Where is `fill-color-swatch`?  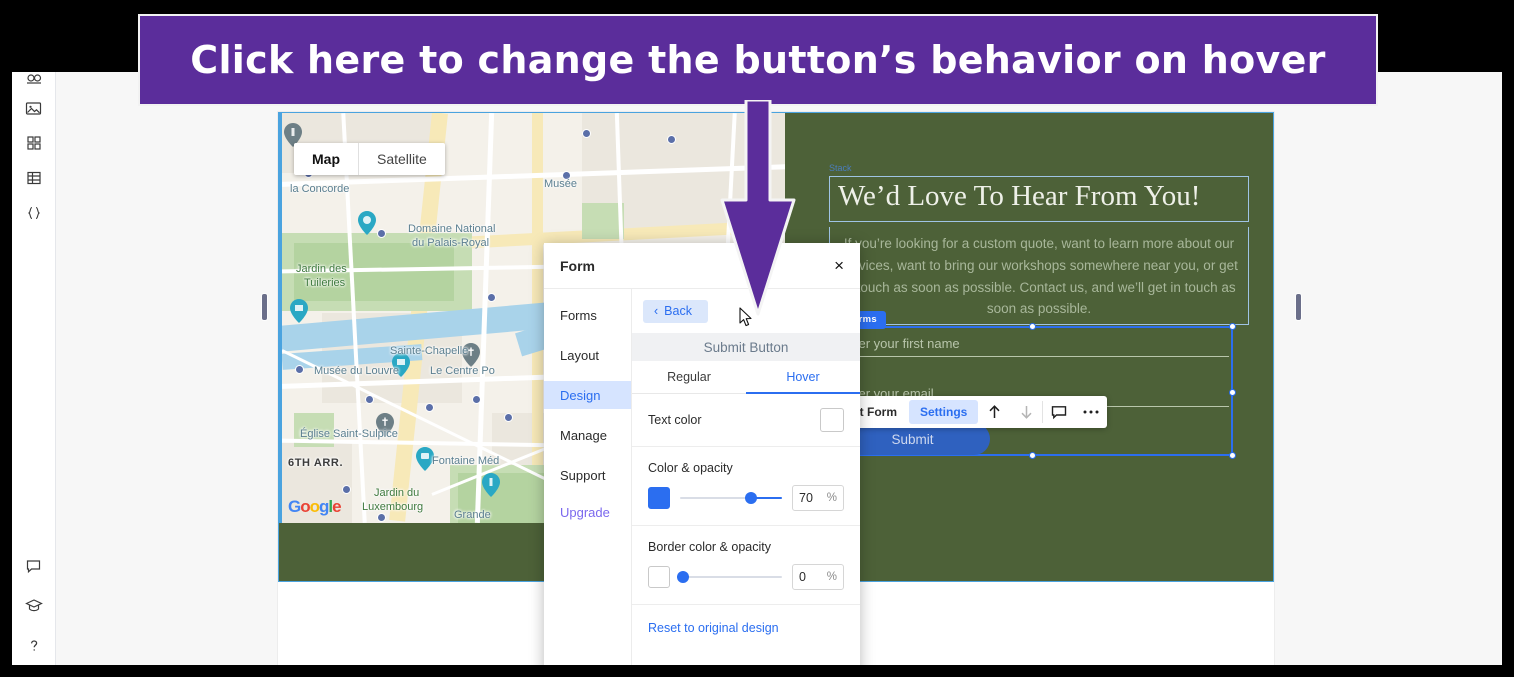 fill-color-swatch is located at coordinates (659, 498).